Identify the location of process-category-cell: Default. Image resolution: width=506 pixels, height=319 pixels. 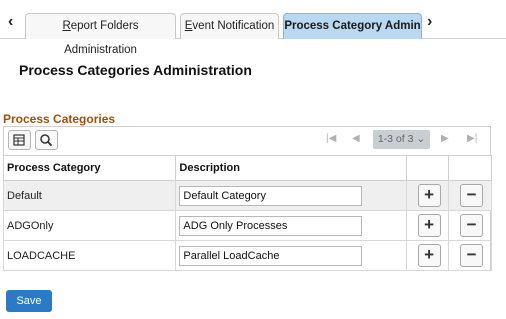
(89, 195).